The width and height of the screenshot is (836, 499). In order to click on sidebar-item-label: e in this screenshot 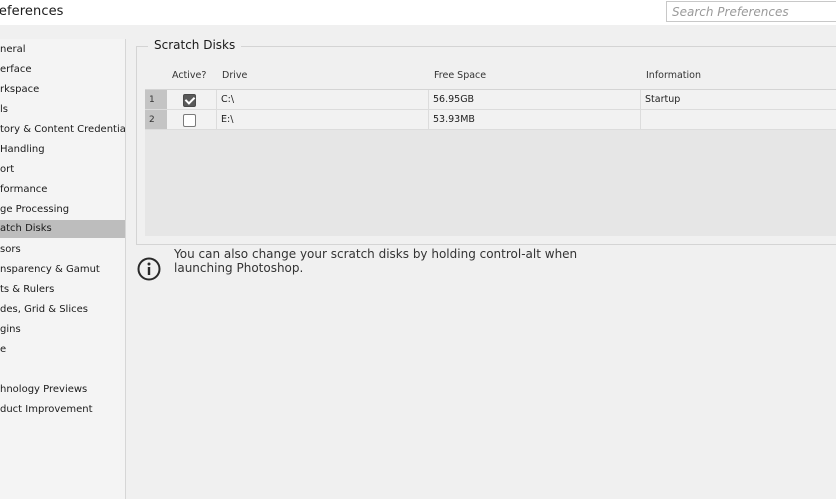, I will do `click(3, 349)`.